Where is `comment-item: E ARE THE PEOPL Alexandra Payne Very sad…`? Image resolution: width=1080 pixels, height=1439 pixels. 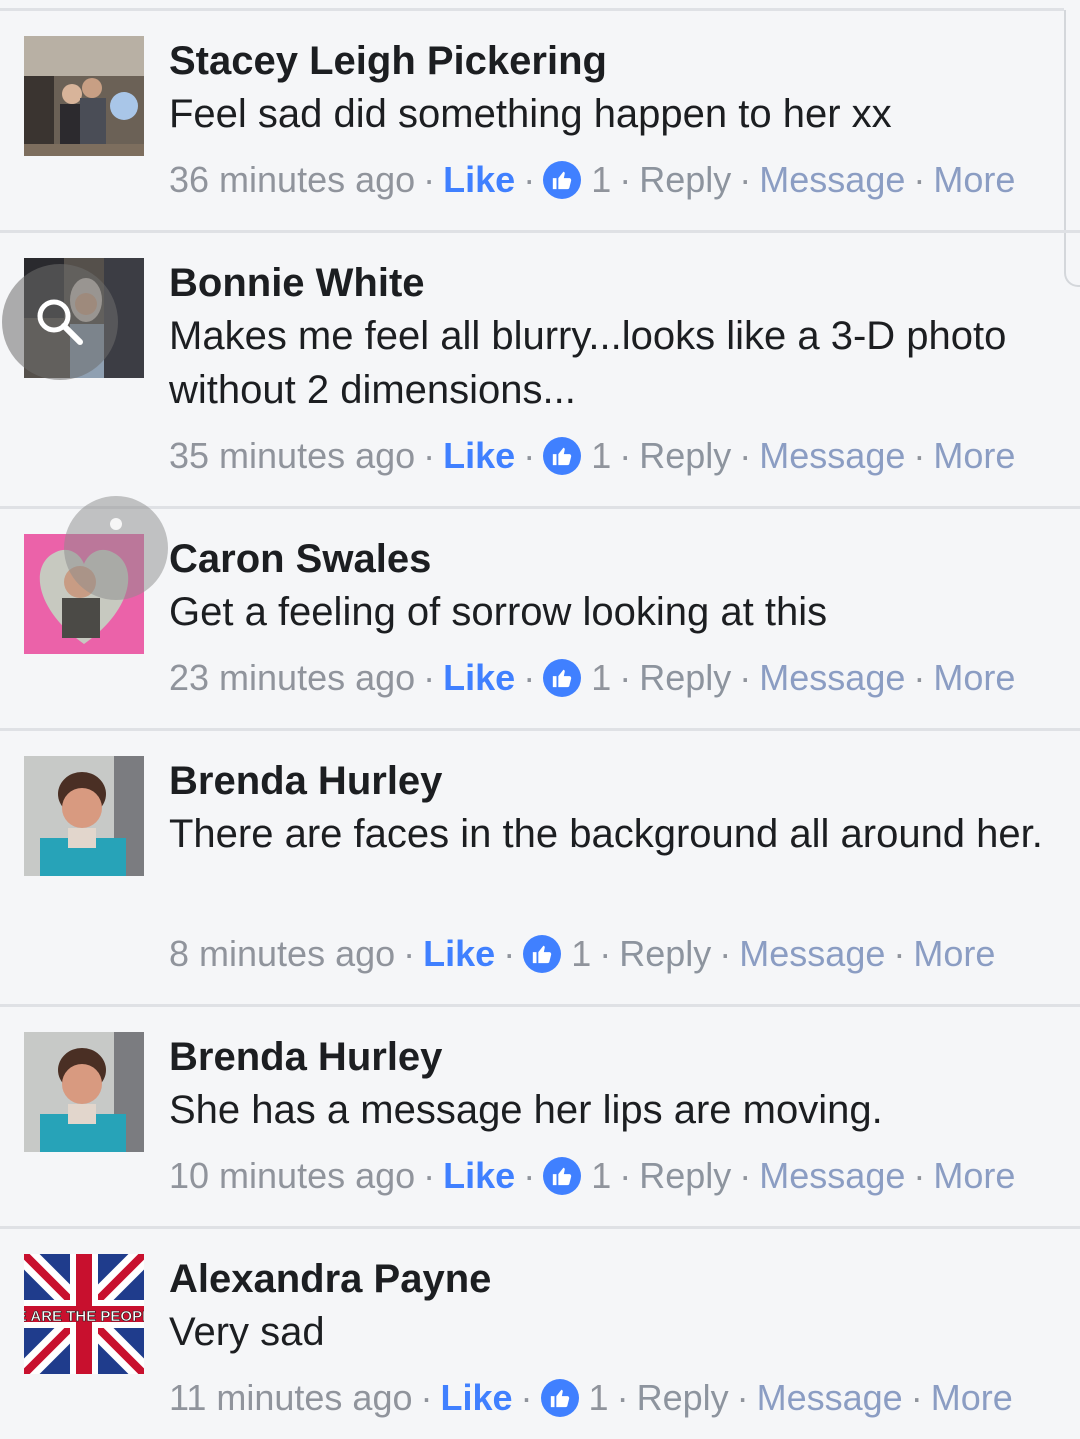
comment-item: E ARE THE PEOPL Alexandra Payne Very sad… is located at coordinates (540, 1334).